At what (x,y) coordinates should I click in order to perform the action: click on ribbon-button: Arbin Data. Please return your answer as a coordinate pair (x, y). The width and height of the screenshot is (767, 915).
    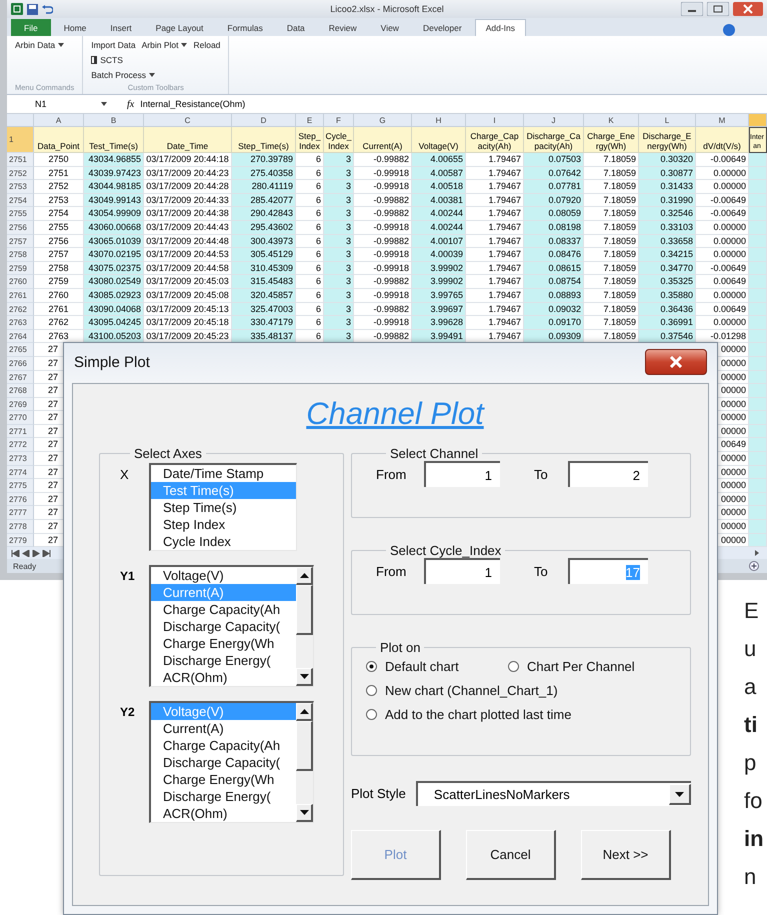
    Looking at the image, I should click on (39, 45).